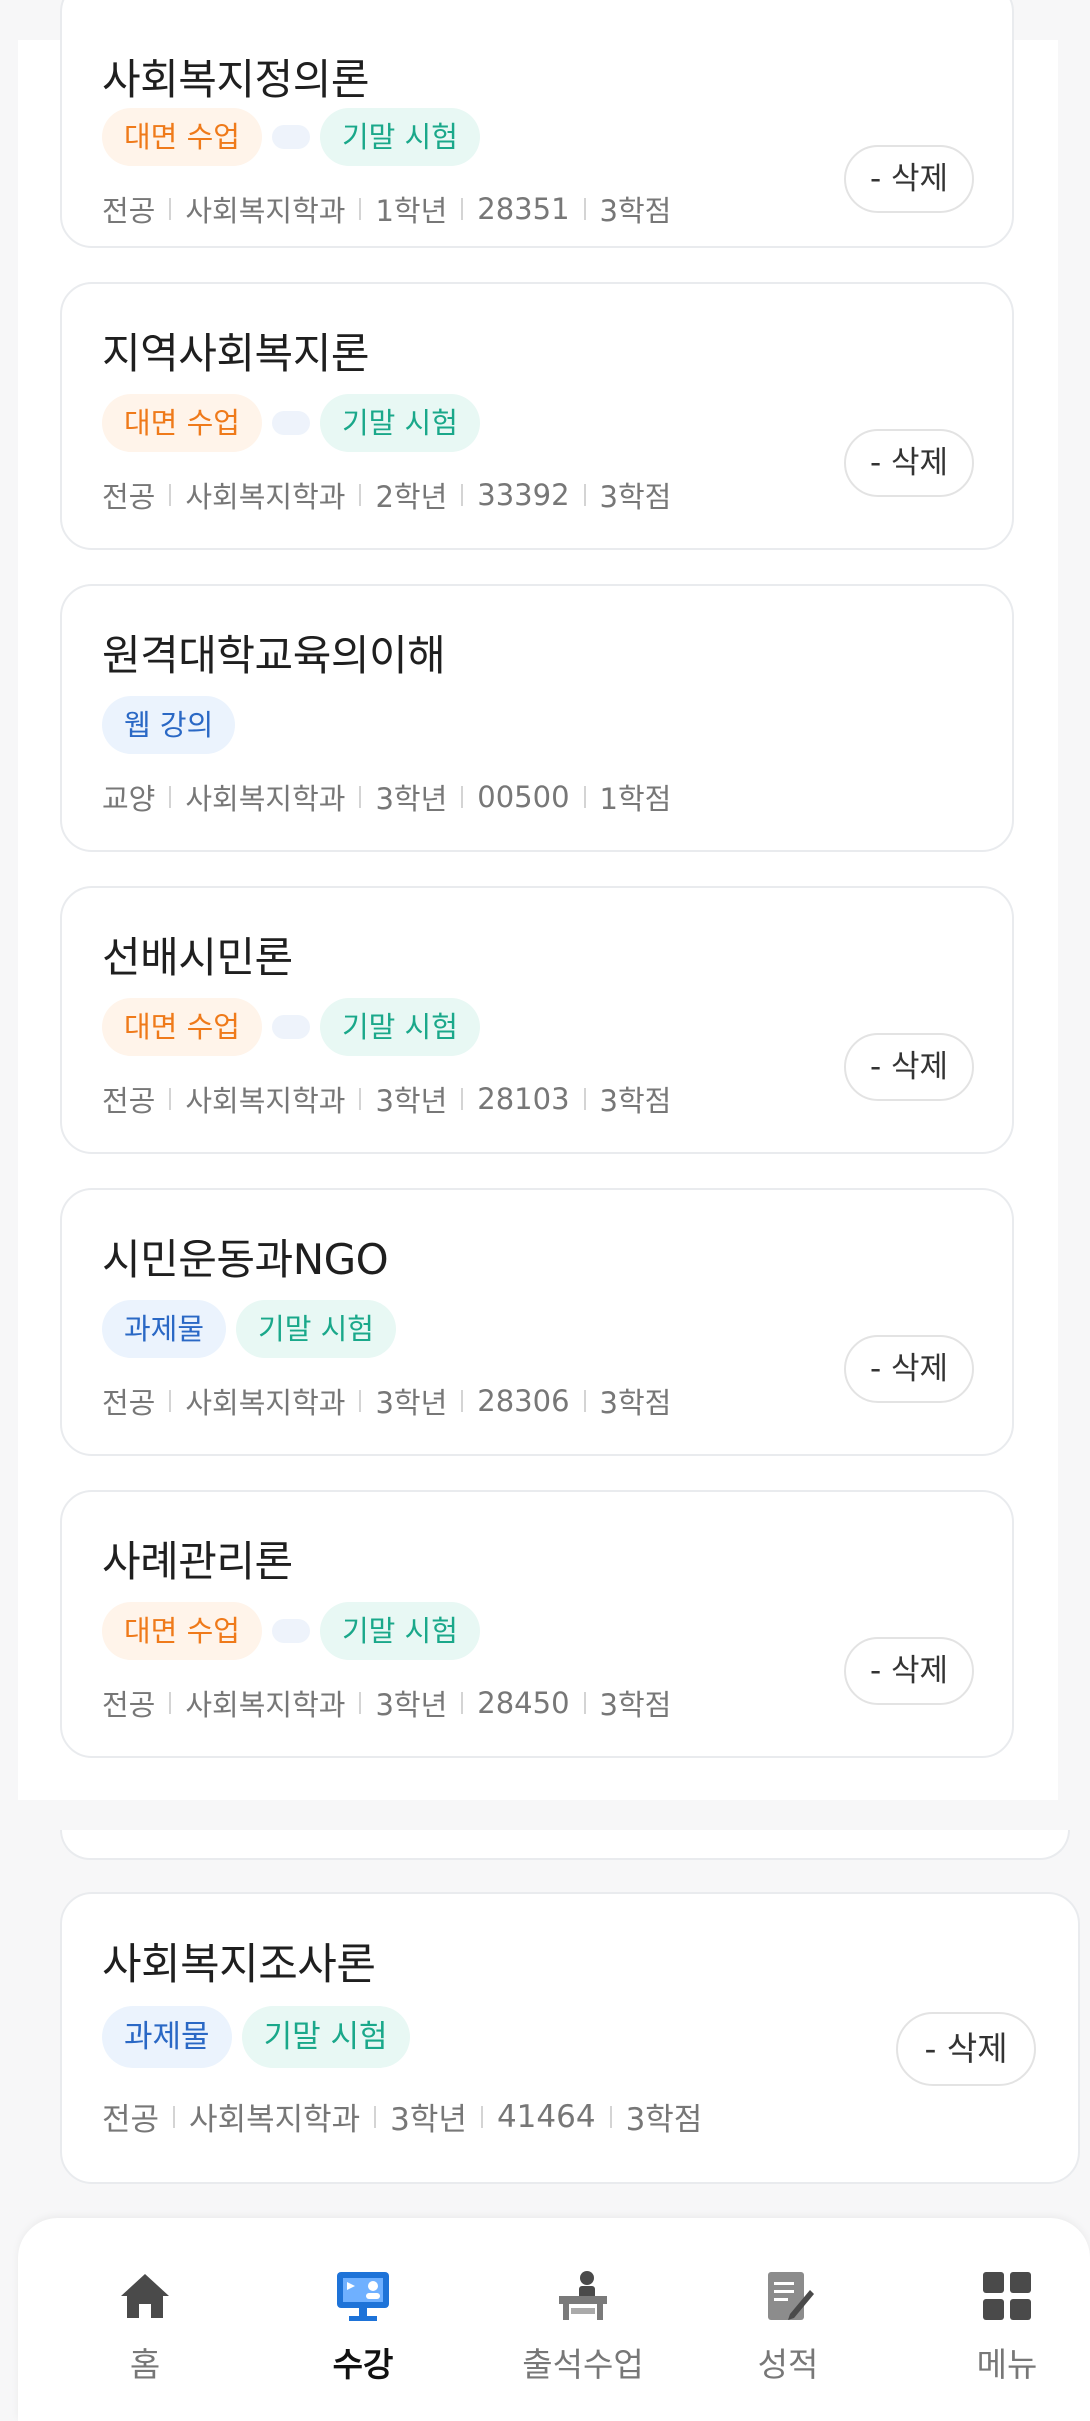 The image size is (1090, 2421). What do you see at coordinates (145, 2364) in the screenshot?
I see `tab-label: 홈` at bounding box center [145, 2364].